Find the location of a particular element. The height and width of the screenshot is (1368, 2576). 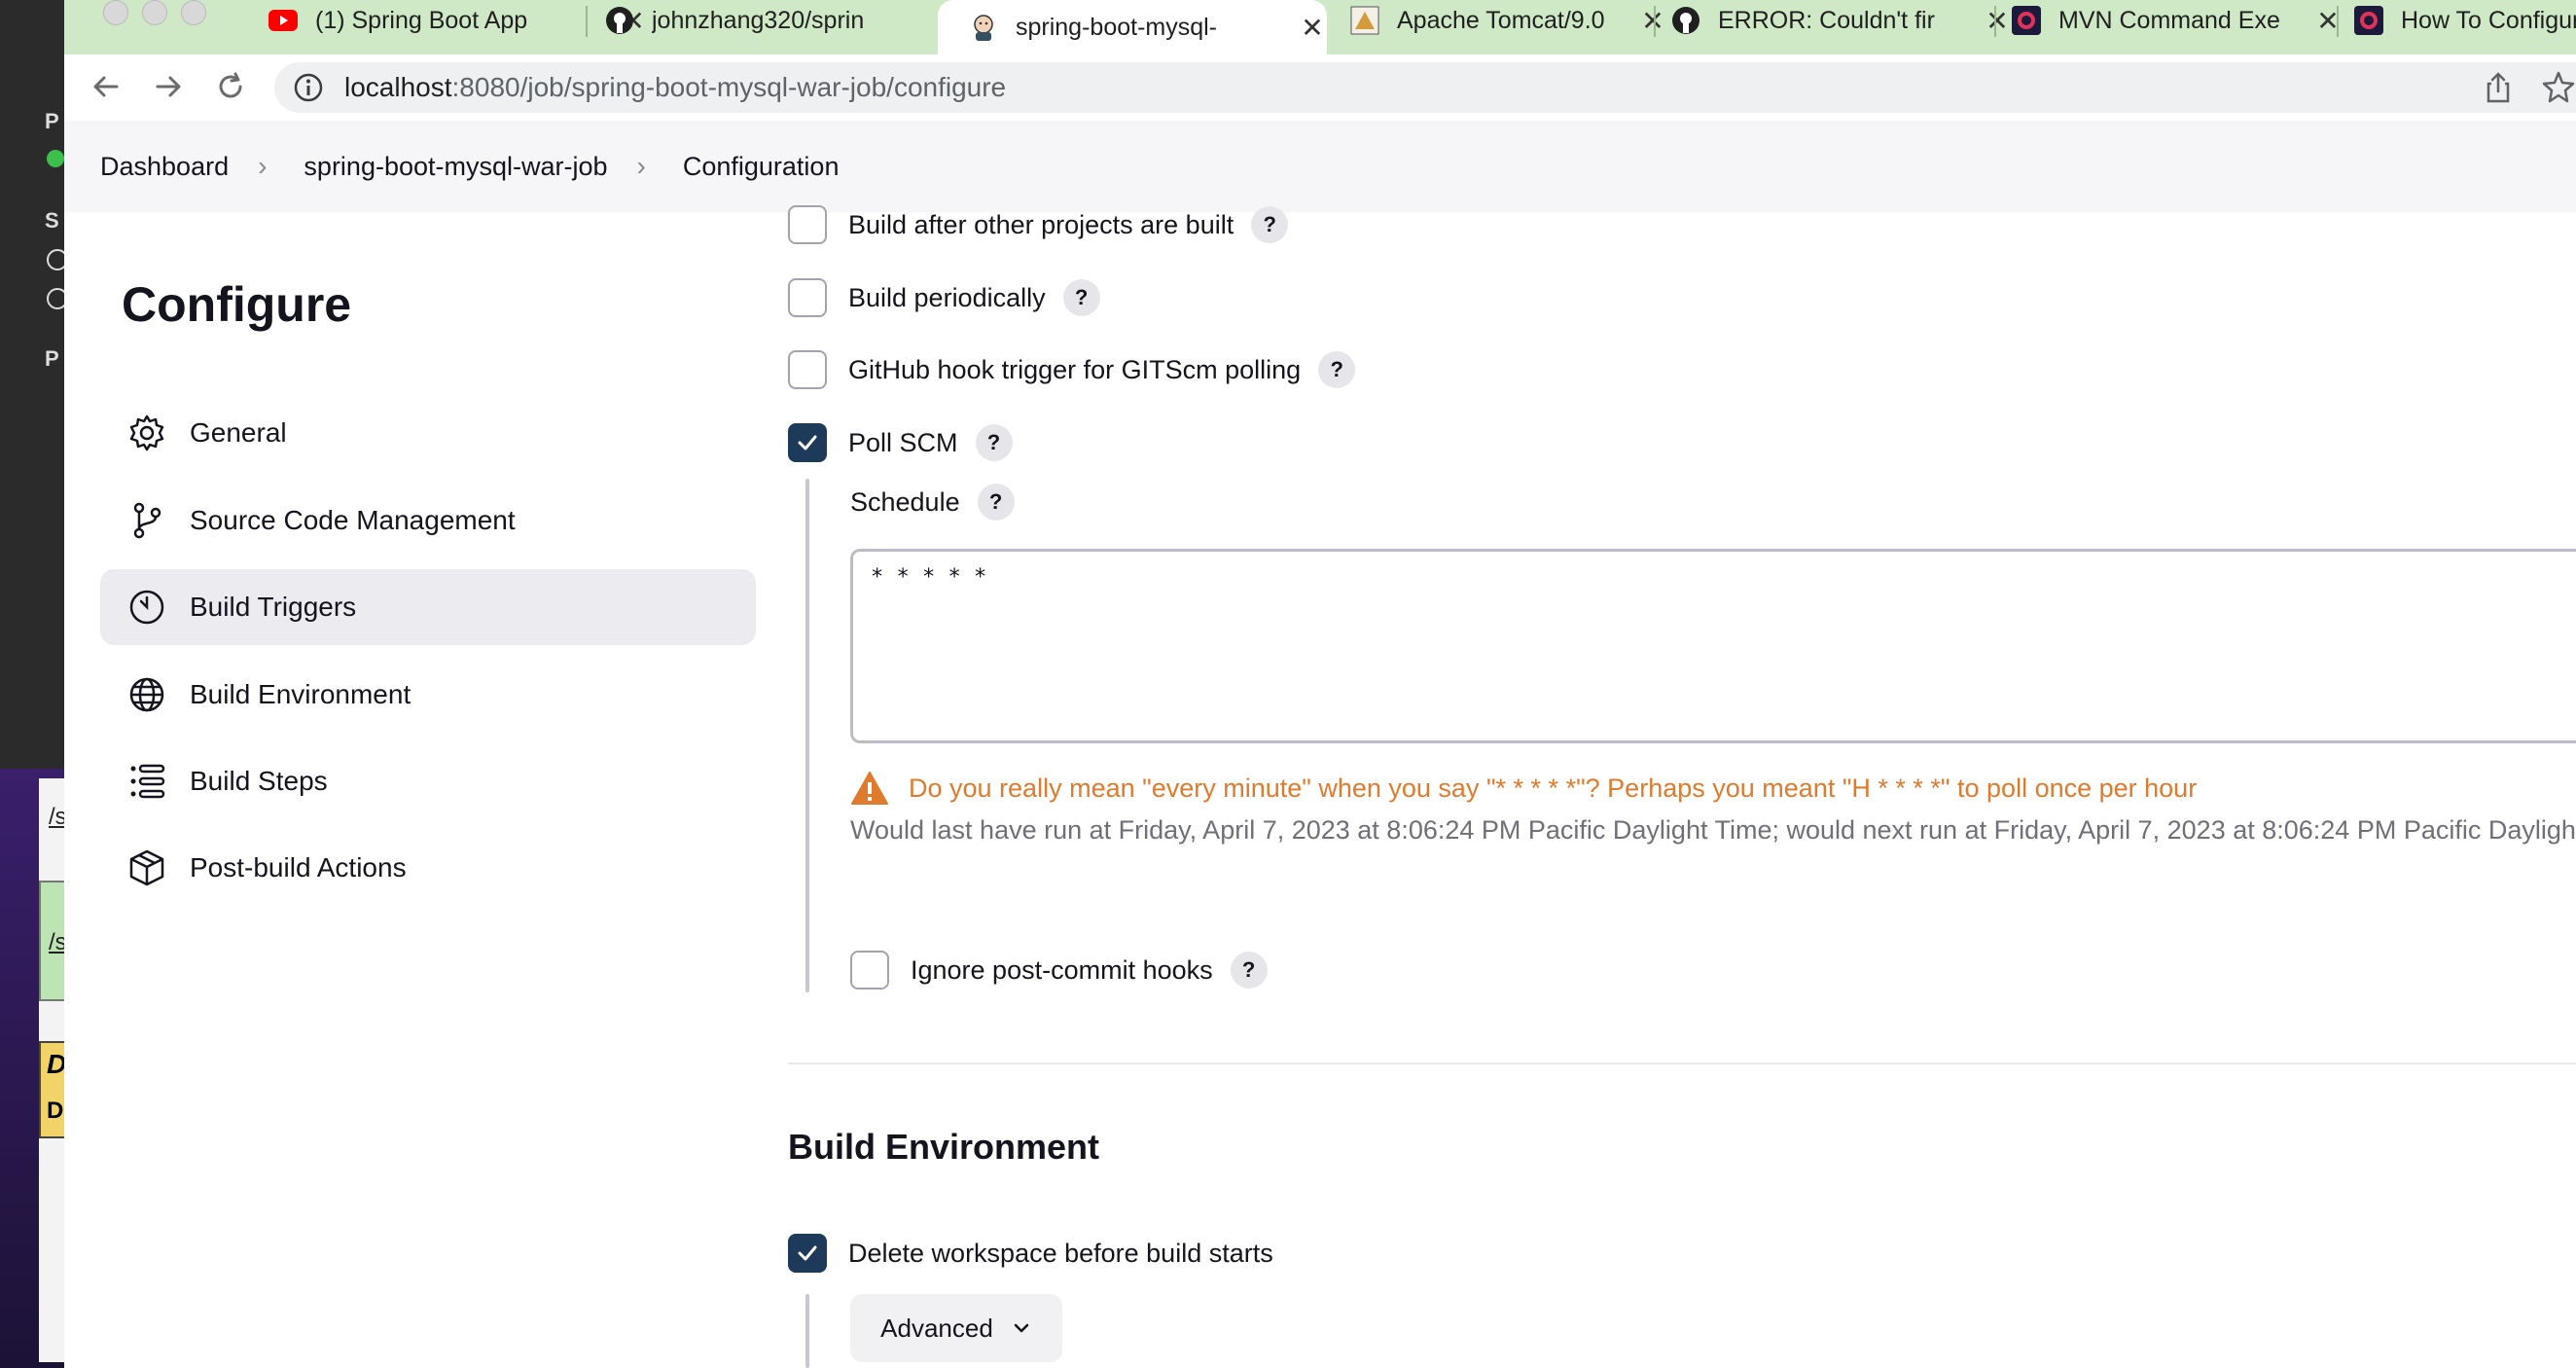

warning-icon is located at coordinates (869, 788).